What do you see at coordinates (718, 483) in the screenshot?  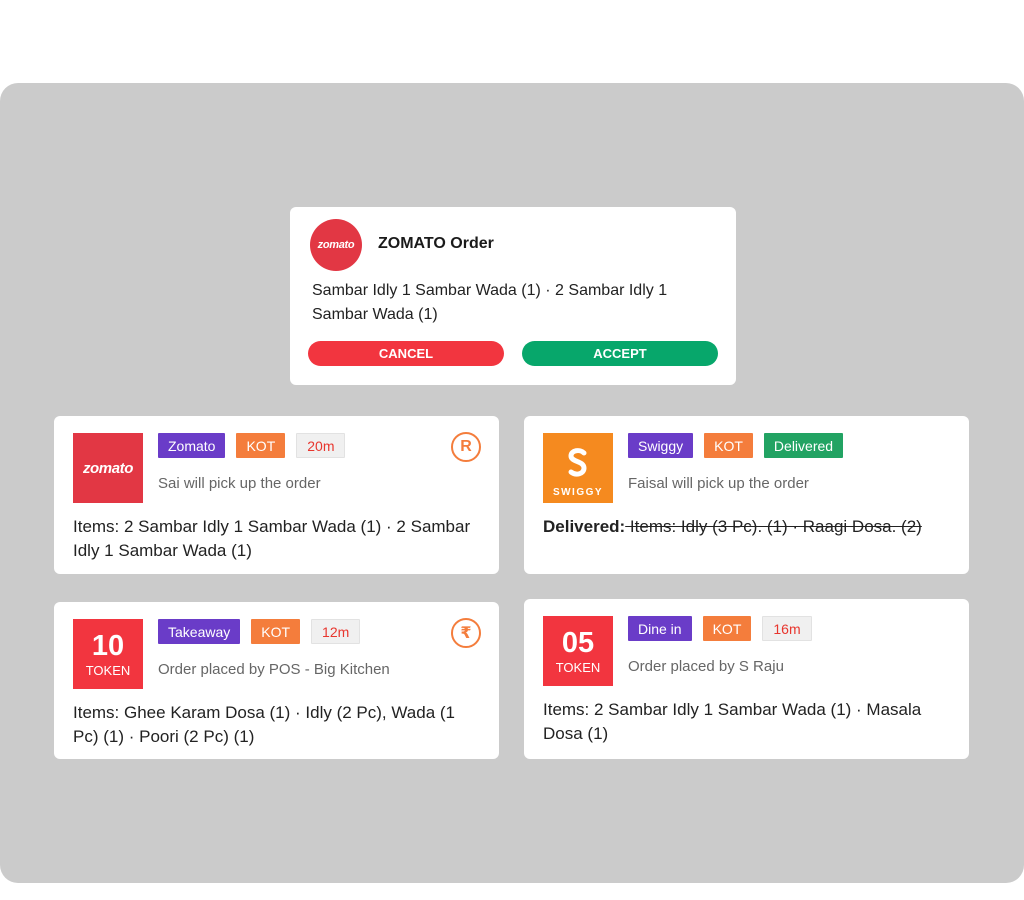 I see `order-subtitle: Faisal will pick up the order` at bounding box center [718, 483].